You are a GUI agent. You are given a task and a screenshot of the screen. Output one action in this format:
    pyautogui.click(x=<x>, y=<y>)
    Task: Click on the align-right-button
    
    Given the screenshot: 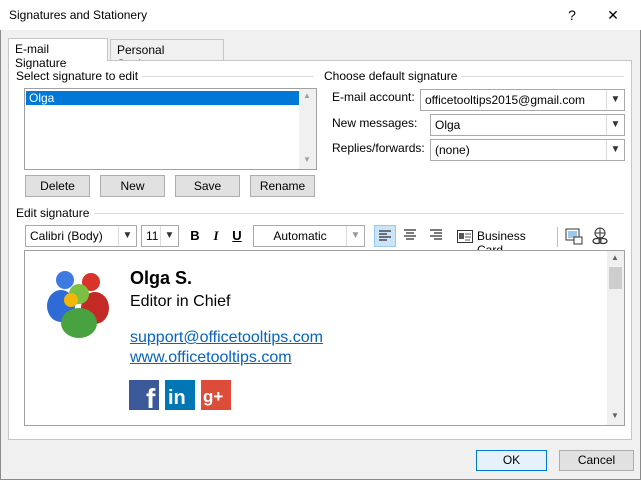 What is the action you would take?
    pyautogui.click(x=437, y=236)
    